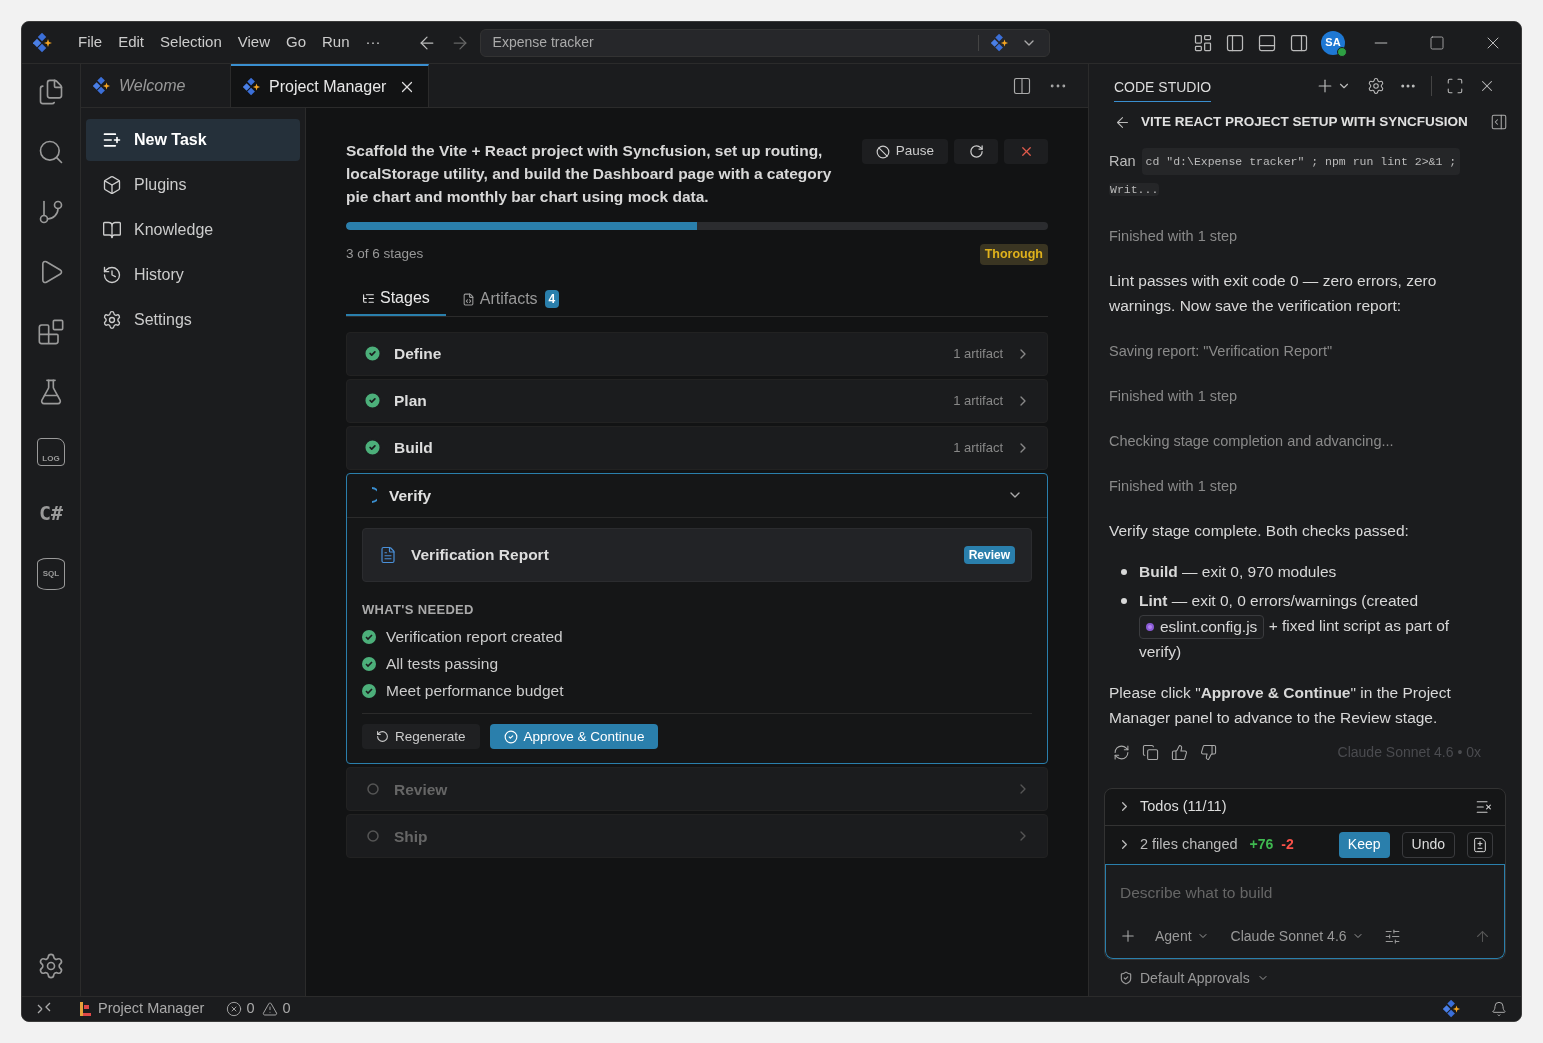 This screenshot has height=1043, width=1543. What do you see at coordinates (385, 254) in the screenshot?
I see `stage-count: 3 of 6 stages` at bounding box center [385, 254].